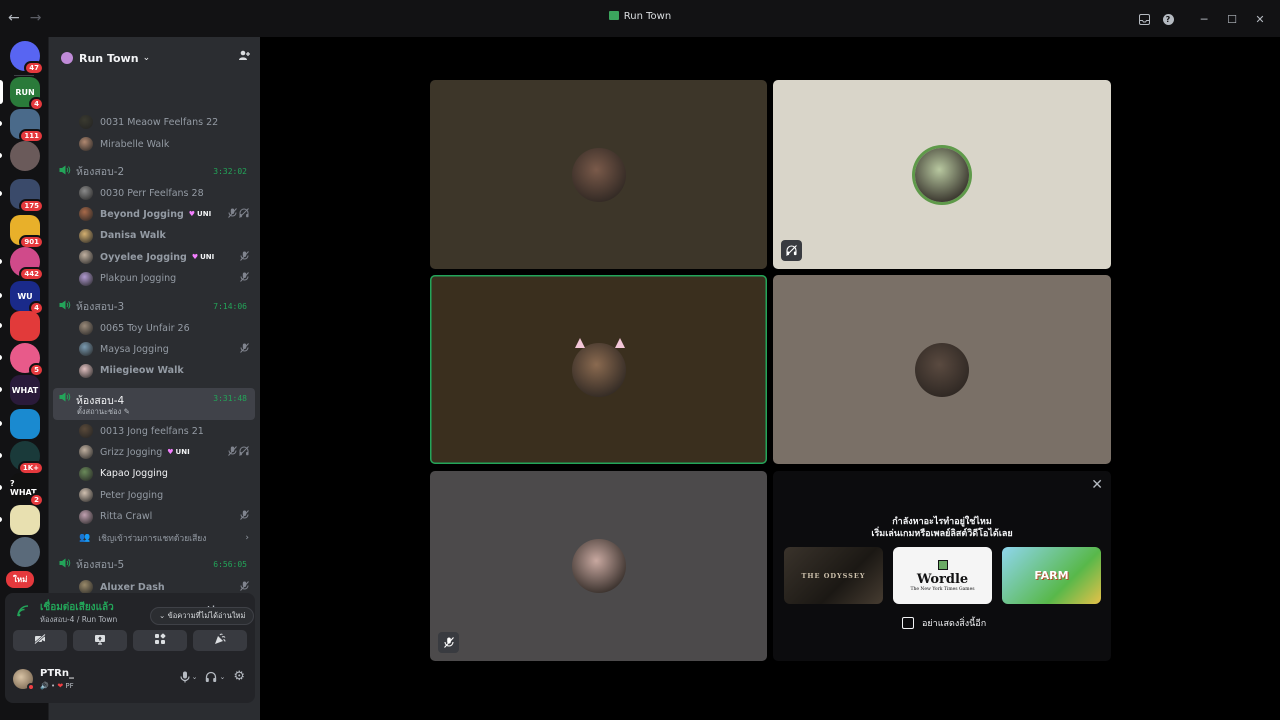 The image size is (1280, 720). What do you see at coordinates (130, 680) in the screenshot?
I see `user-panel: PTRn_ 🔊 • ❤ PF ⌄ ⌄ ⚙` at bounding box center [130, 680].